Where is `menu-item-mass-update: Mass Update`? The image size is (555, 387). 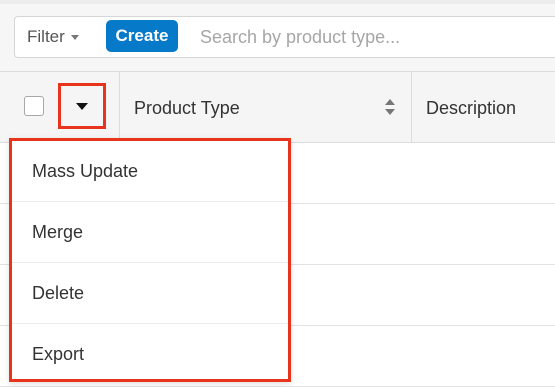
menu-item-mass-update: Mass Update is located at coordinates (150, 171).